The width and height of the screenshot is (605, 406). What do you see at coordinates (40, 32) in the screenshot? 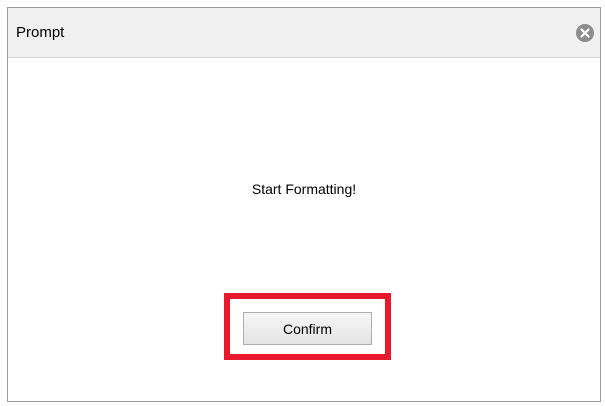
I see `dialog-title: Prompt` at bounding box center [40, 32].